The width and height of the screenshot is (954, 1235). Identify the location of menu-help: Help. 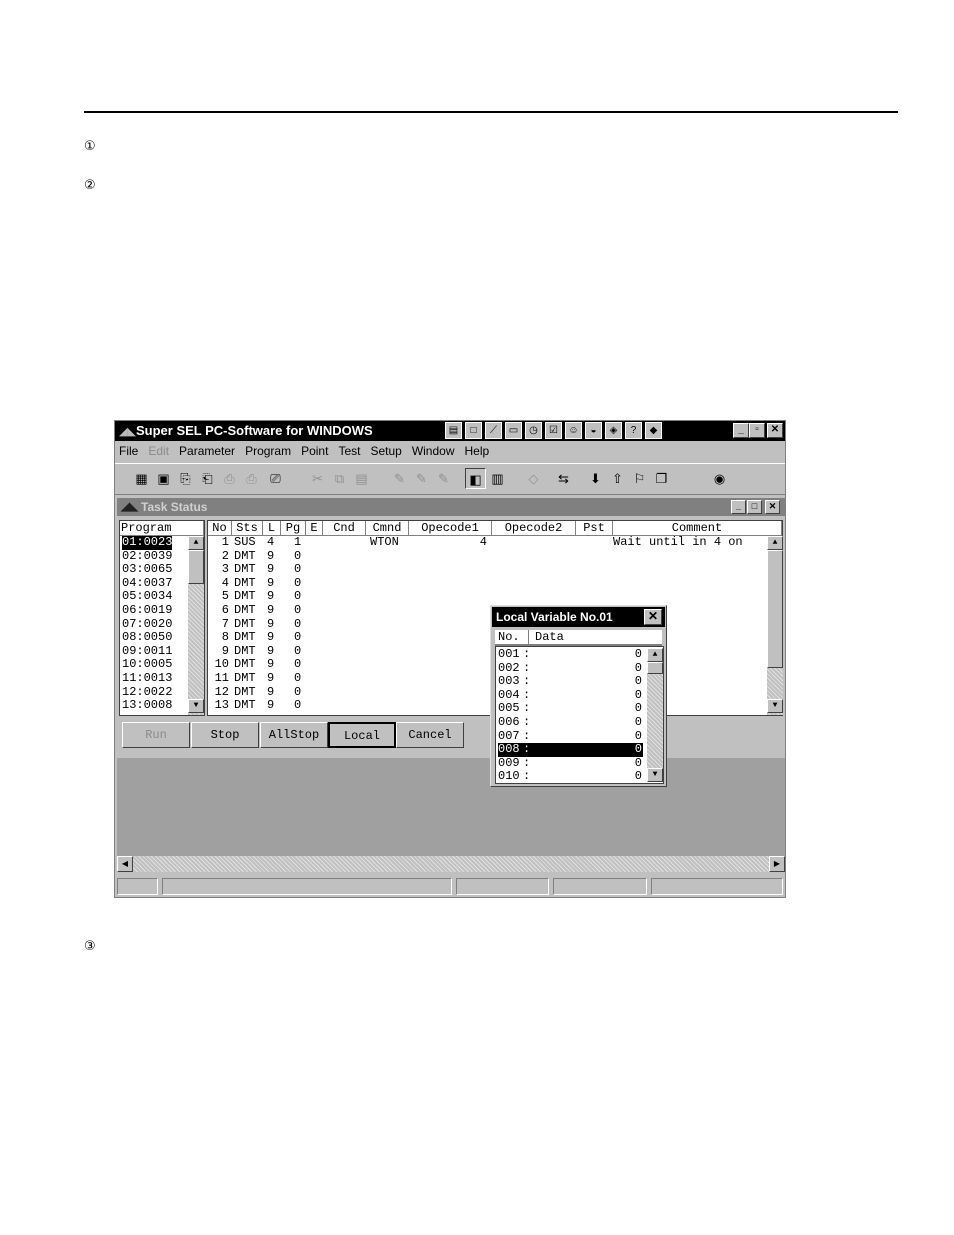
(478, 451).